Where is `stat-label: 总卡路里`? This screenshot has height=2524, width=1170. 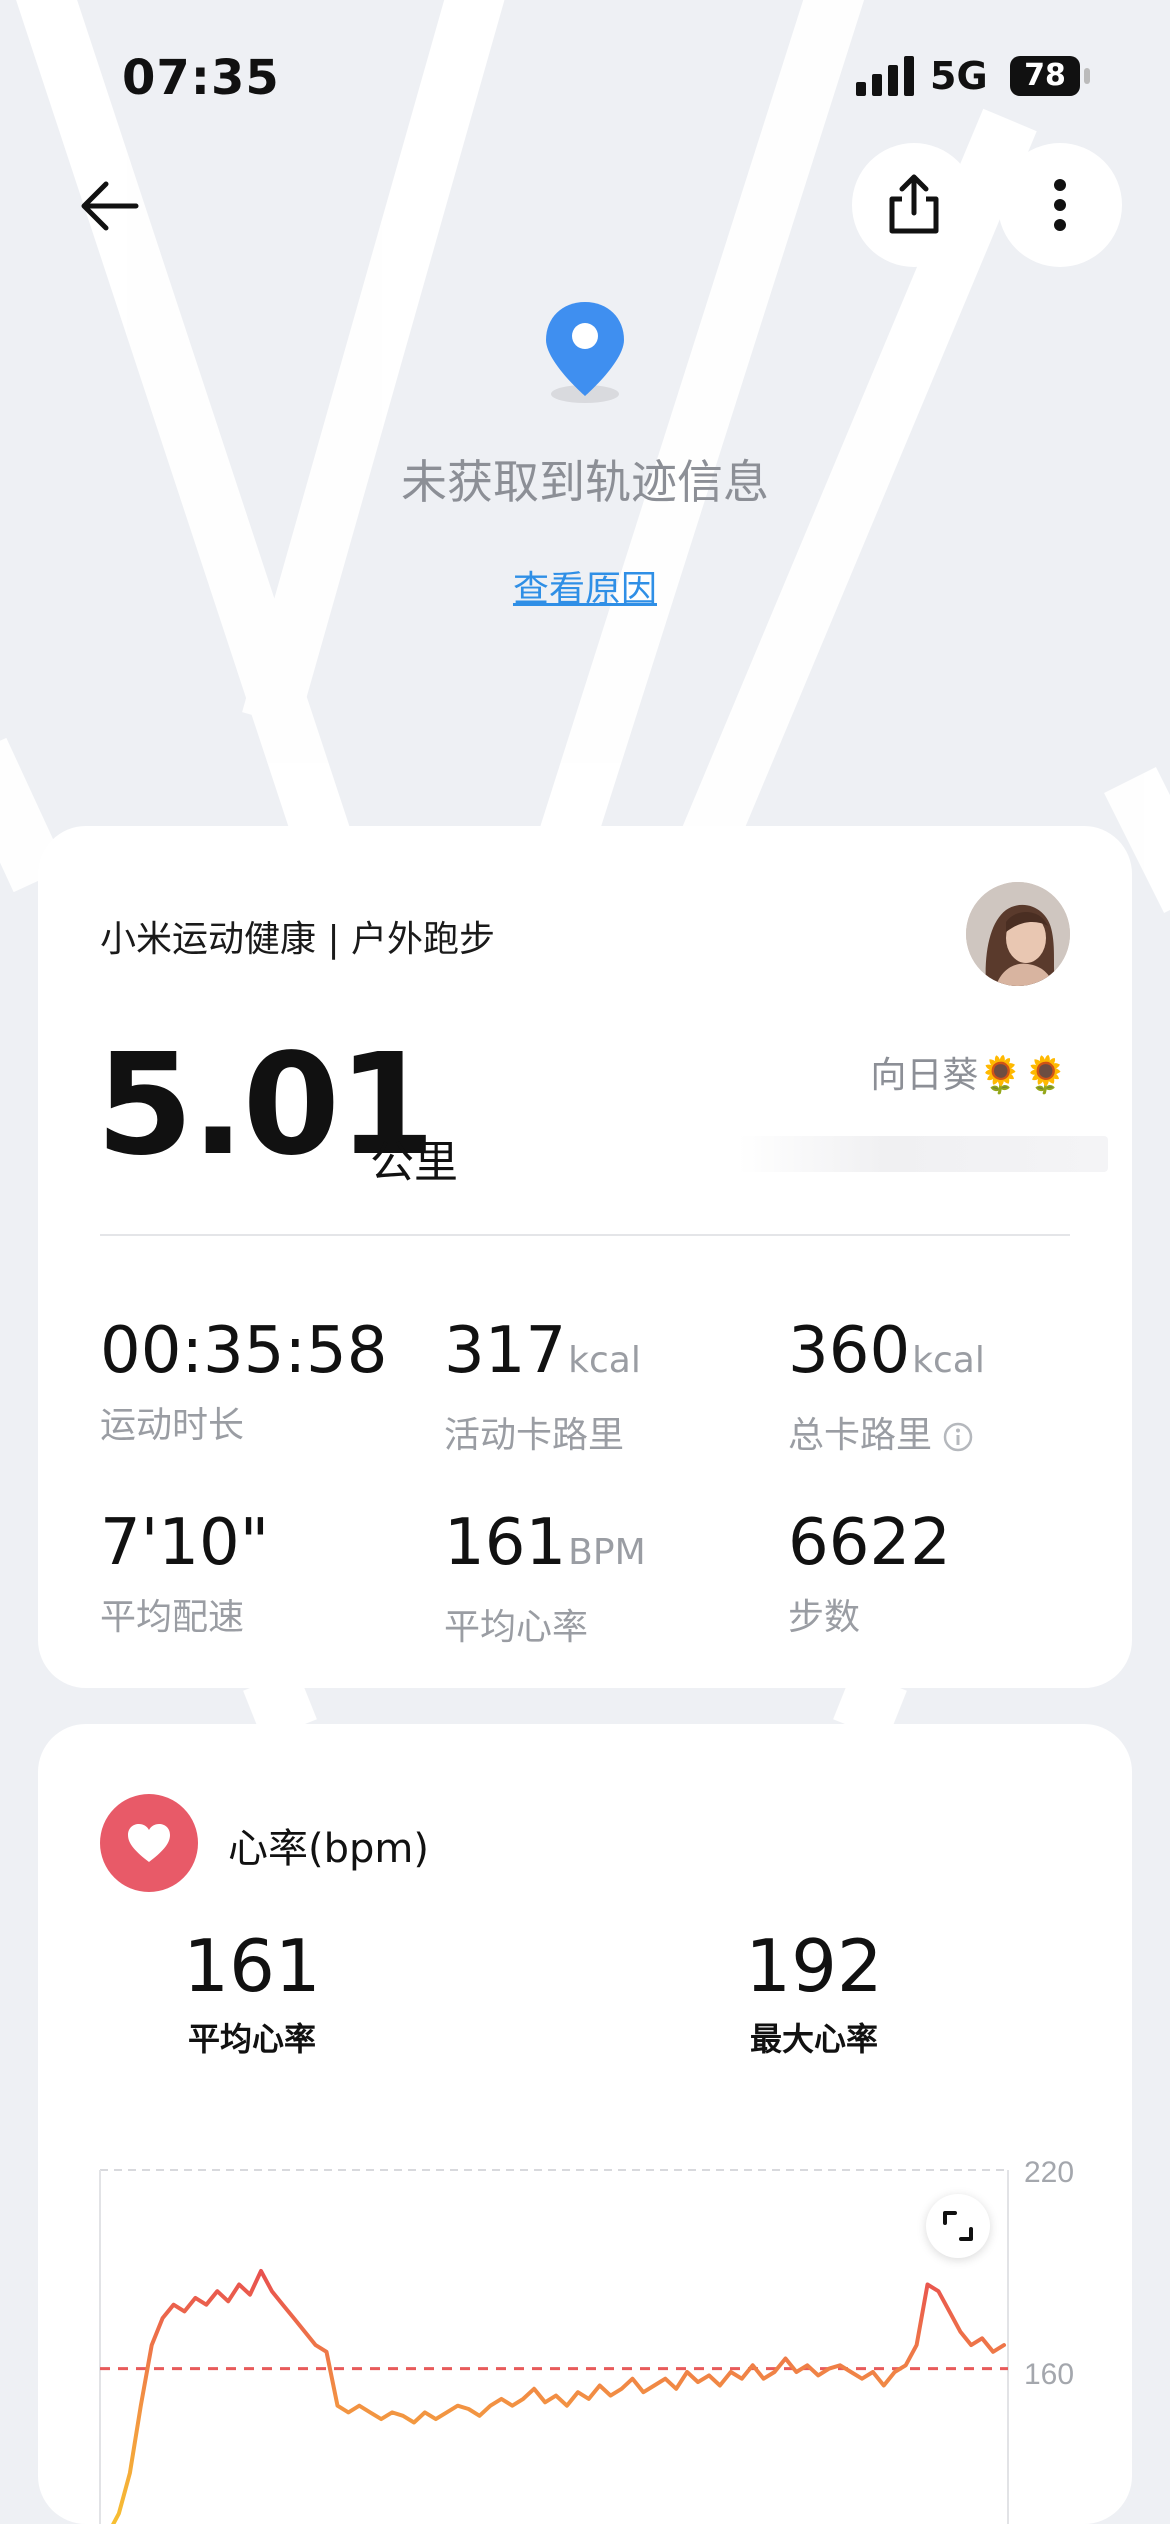
stat-label: 总卡路里 is located at coordinates (860, 1435).